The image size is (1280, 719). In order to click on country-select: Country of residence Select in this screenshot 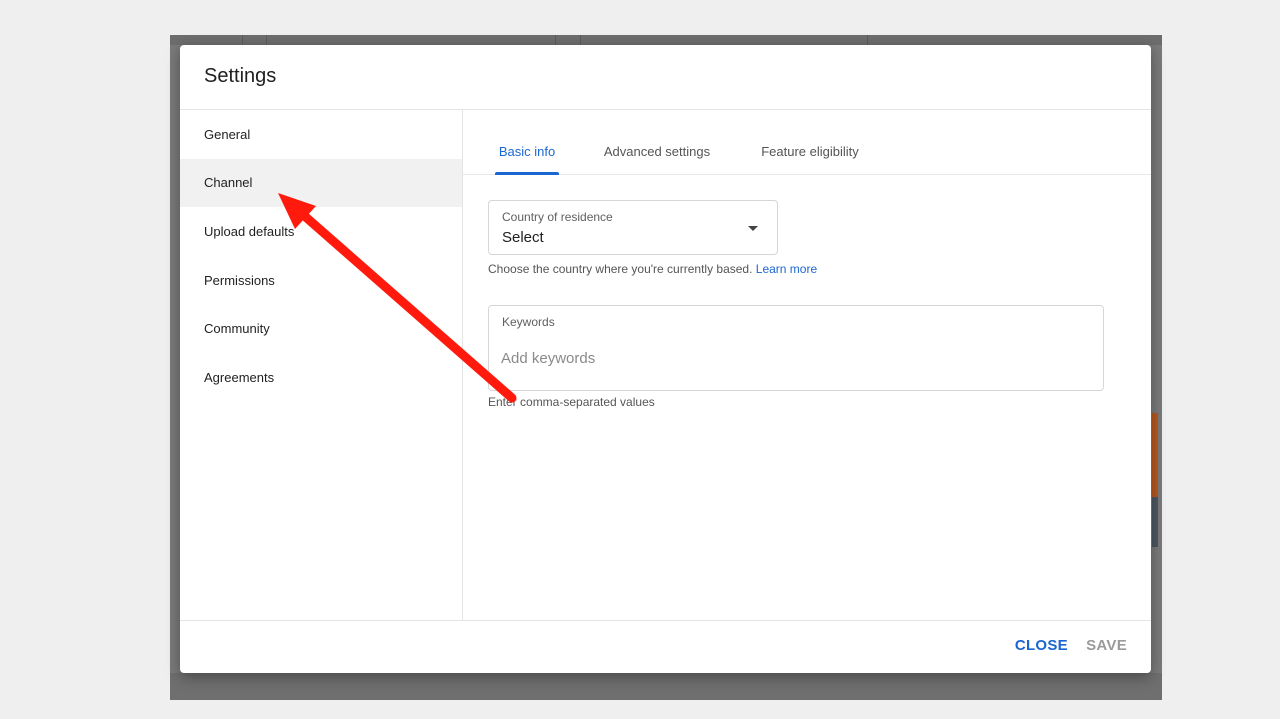, I will do `click(633, 227)`.